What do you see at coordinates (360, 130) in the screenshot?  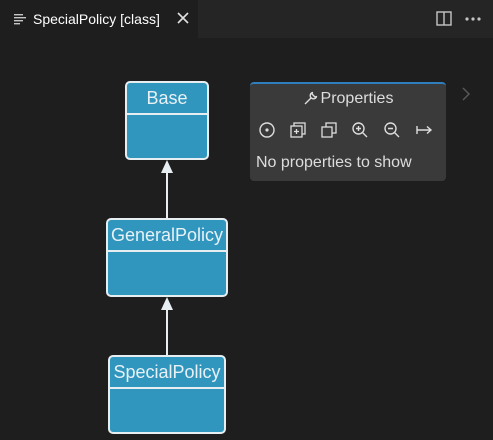 I see `zoom-in-icon` at bounding box center [360, 130].